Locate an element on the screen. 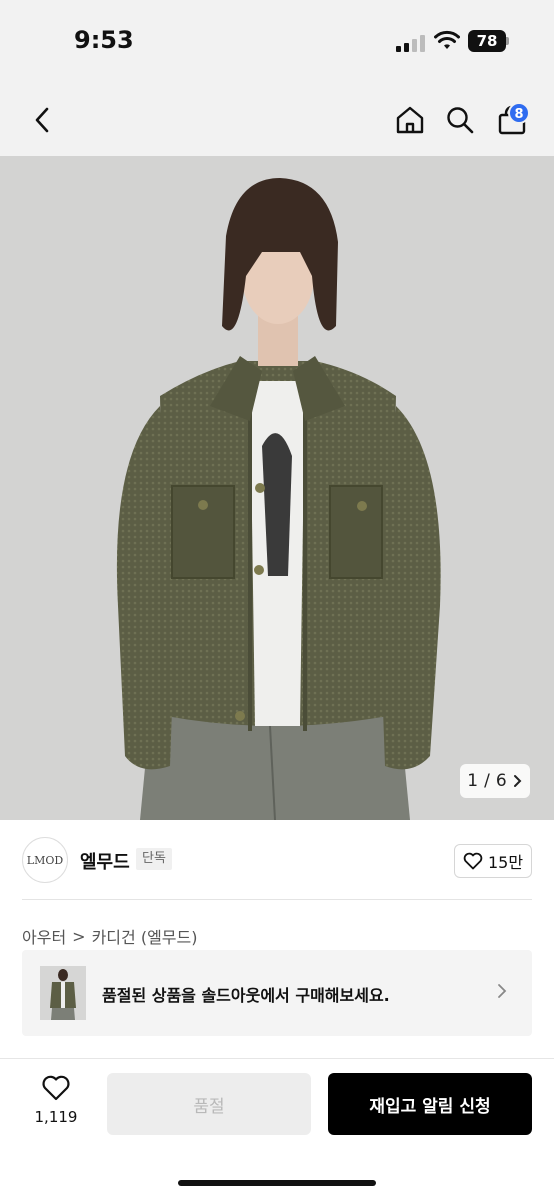  soldout-banner-text: 품절된 상품을 솔드아웃에서 구매해보세요. is located at coordinates (246, 995).